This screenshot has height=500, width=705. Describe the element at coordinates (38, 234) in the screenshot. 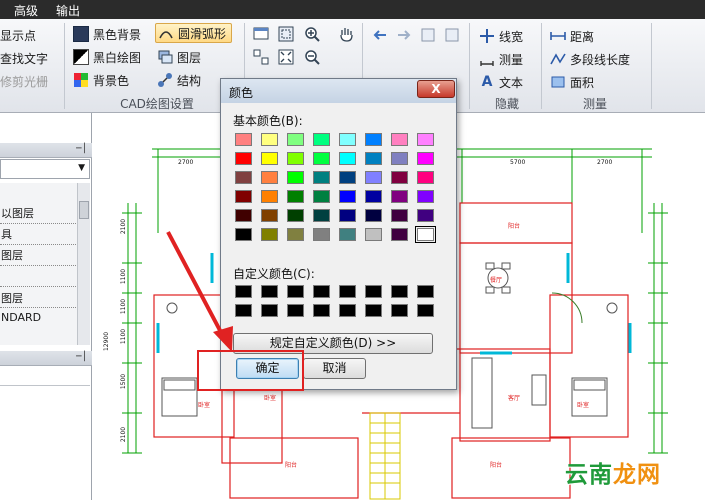

I see `list-item: 具` at that location.